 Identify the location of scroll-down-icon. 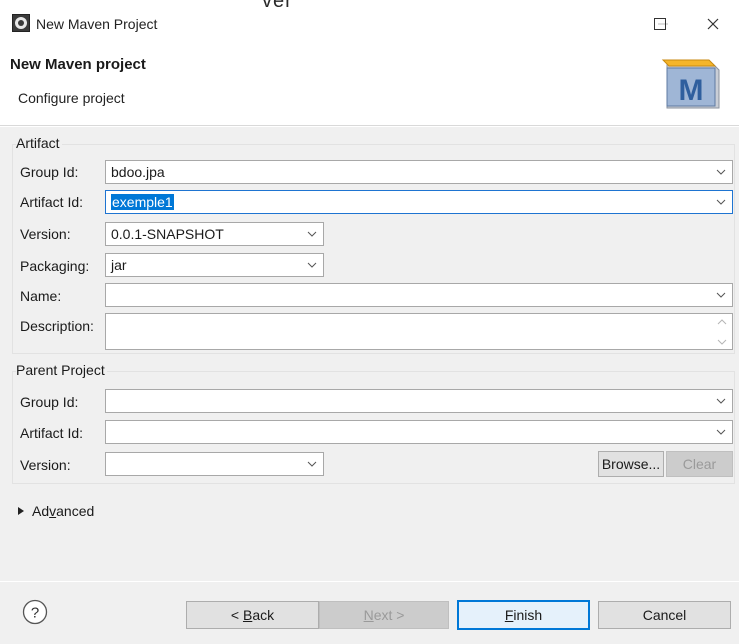
(722, 342).